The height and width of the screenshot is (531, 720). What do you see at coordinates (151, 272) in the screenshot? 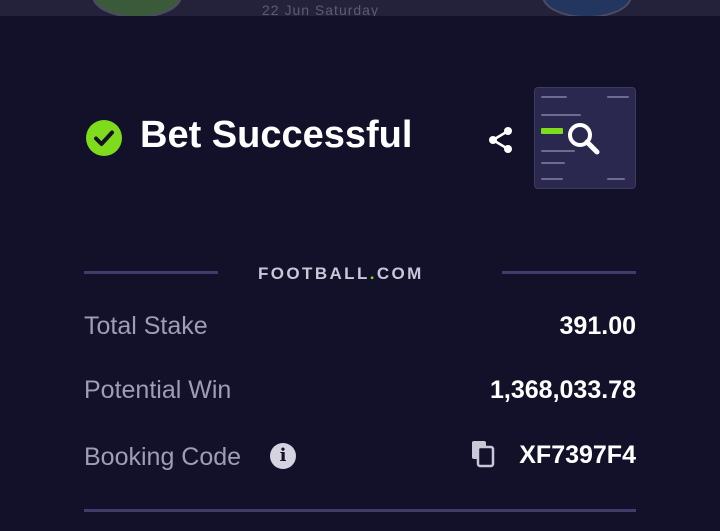
I see `brand-divider-left` at bounding box center [151, 272].